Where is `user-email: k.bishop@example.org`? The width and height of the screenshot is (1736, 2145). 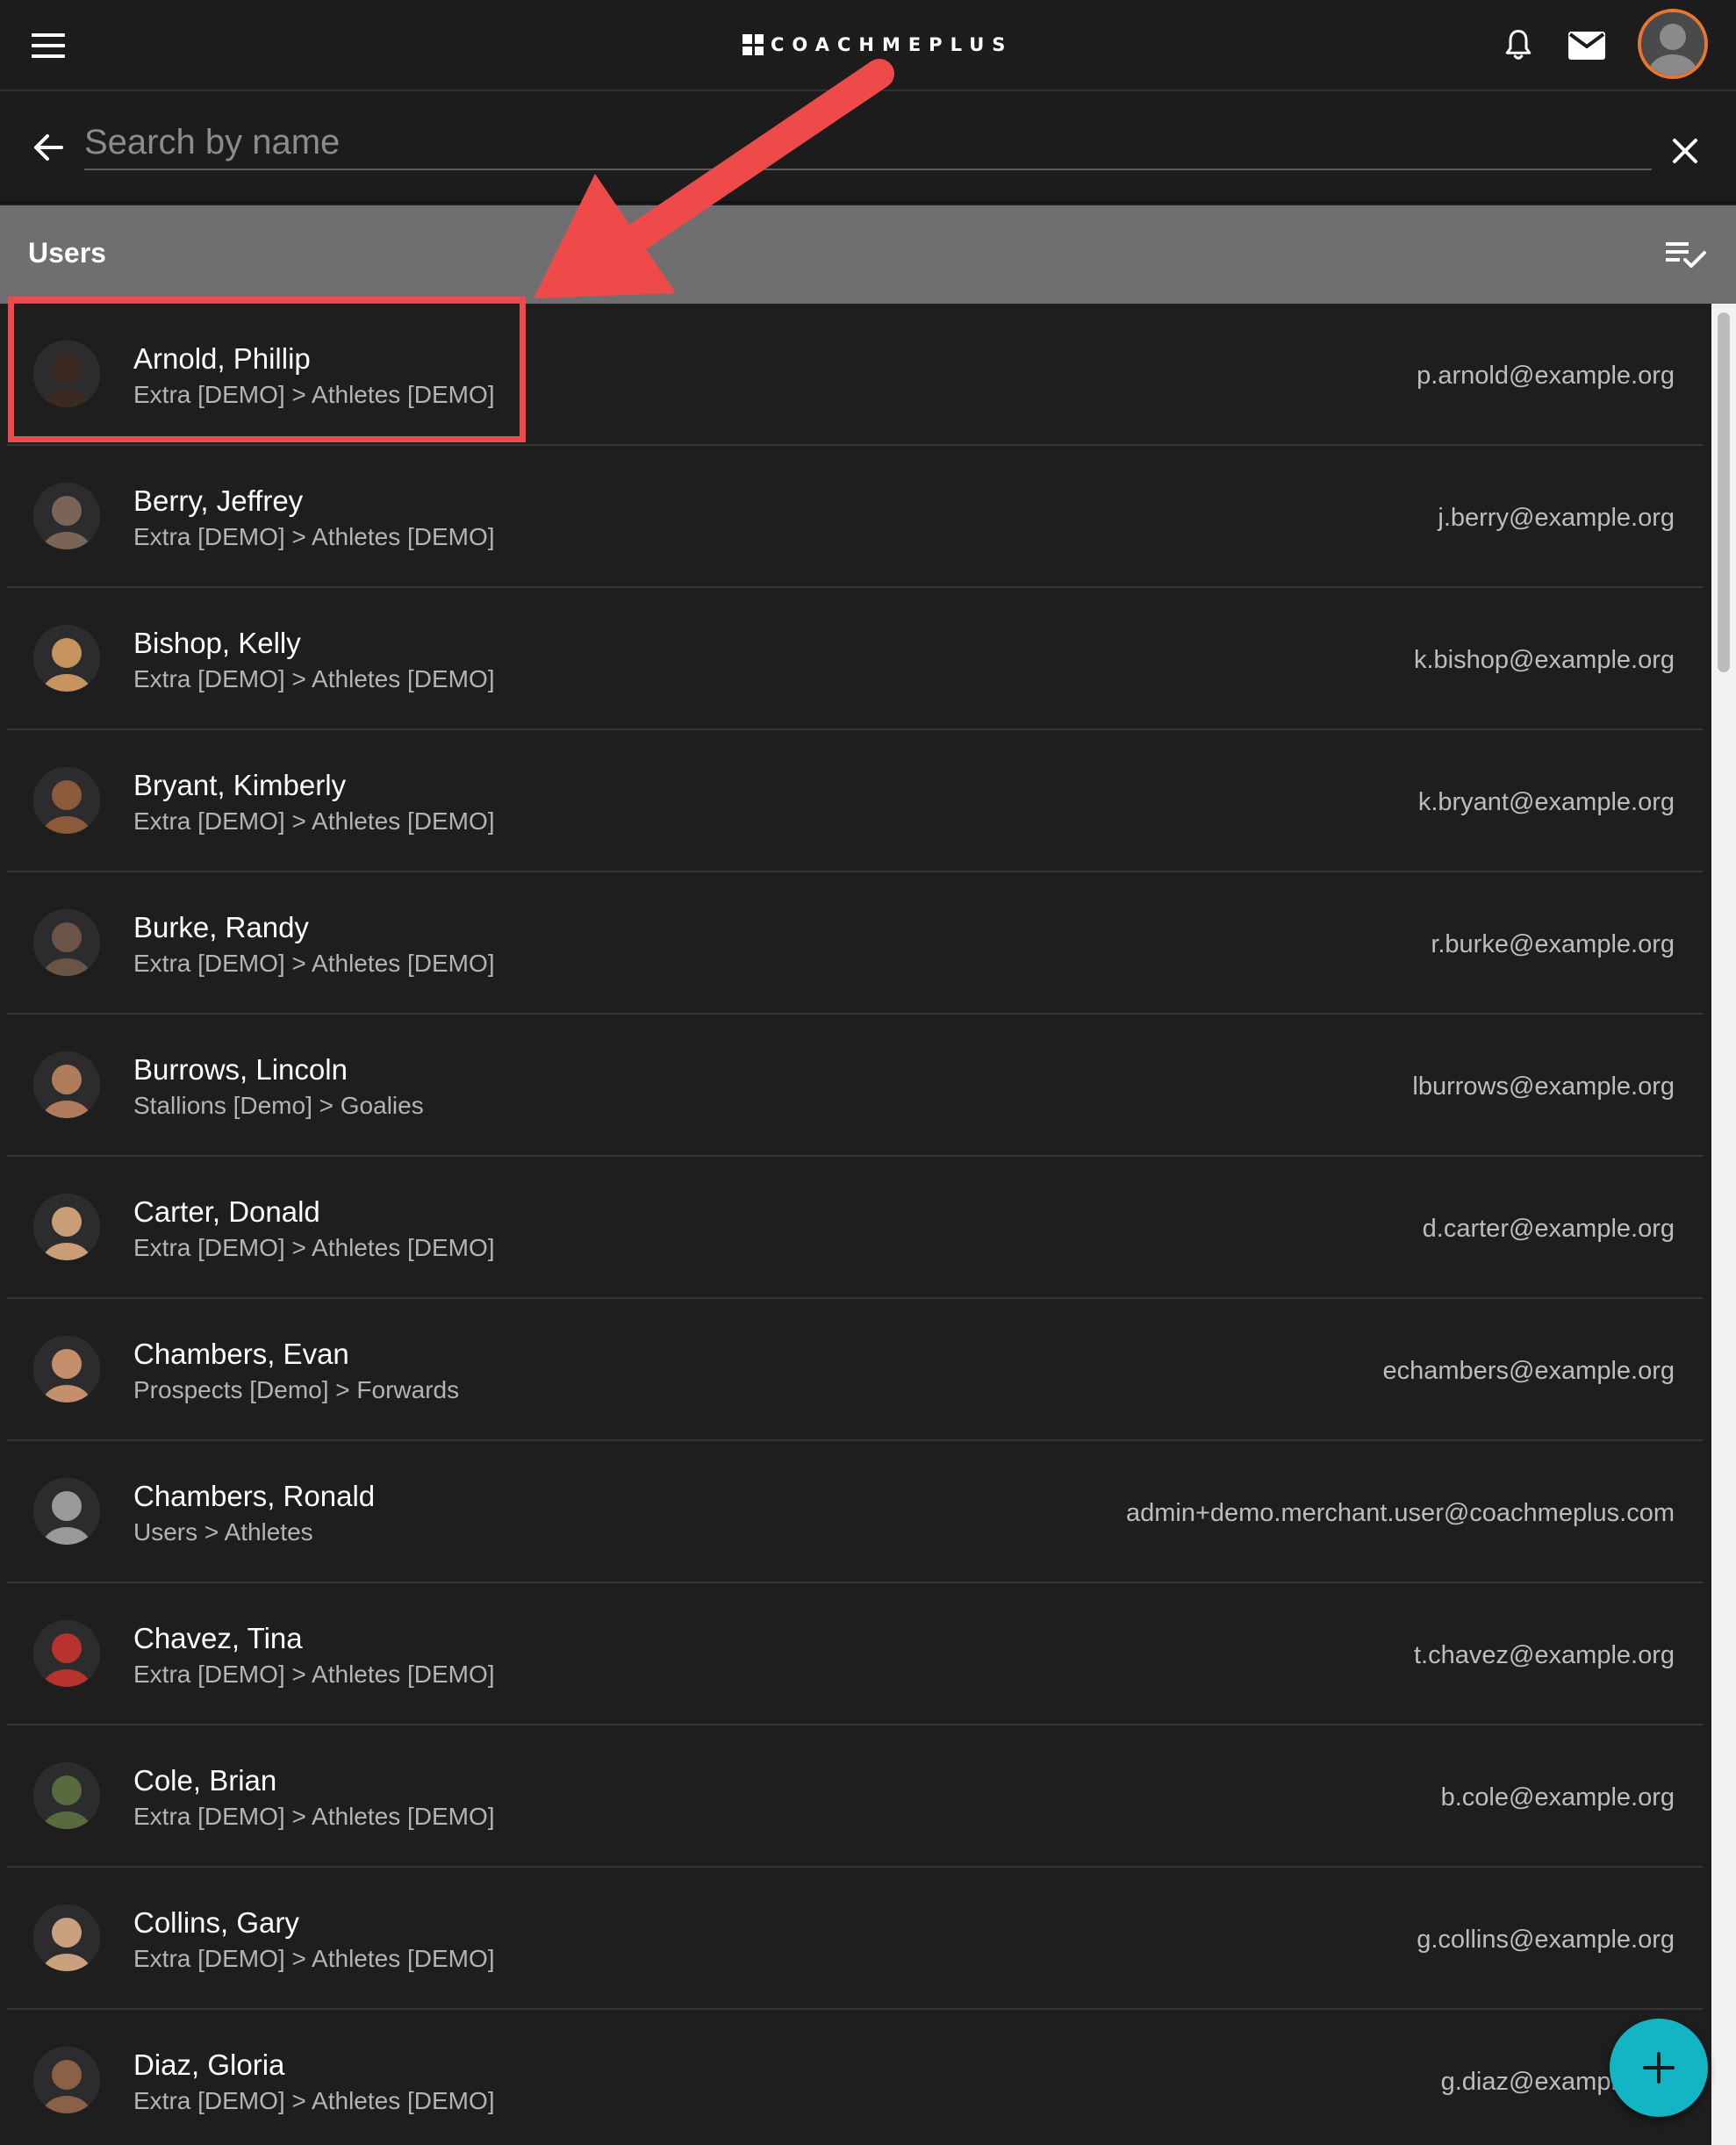 user-email: k.bishop@example.org is located at coordinates (1544, 660).